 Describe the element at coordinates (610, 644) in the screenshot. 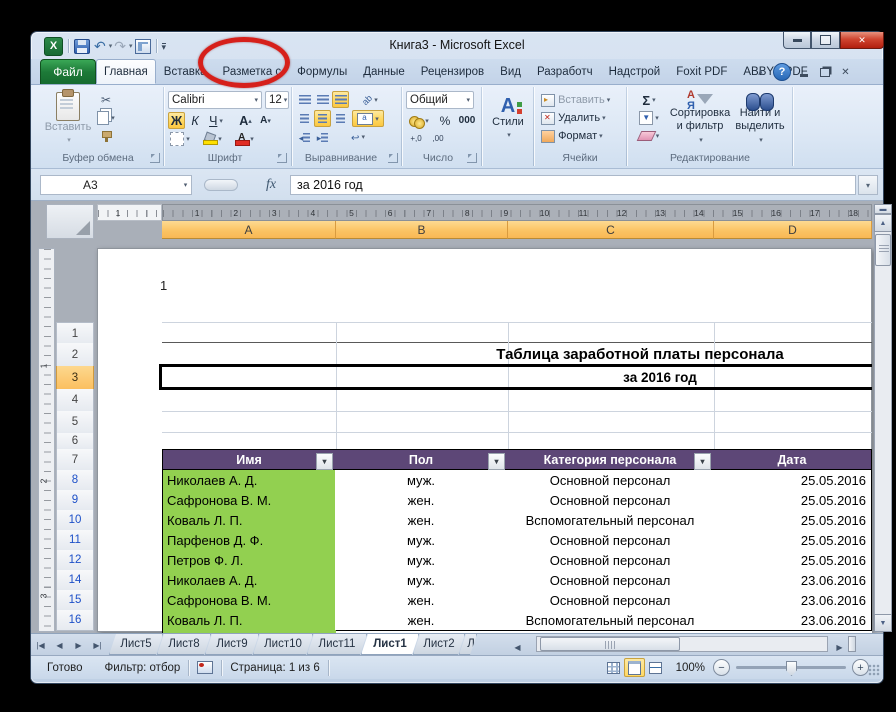

I see `horizontal-scrollbar-thumb` at that location.